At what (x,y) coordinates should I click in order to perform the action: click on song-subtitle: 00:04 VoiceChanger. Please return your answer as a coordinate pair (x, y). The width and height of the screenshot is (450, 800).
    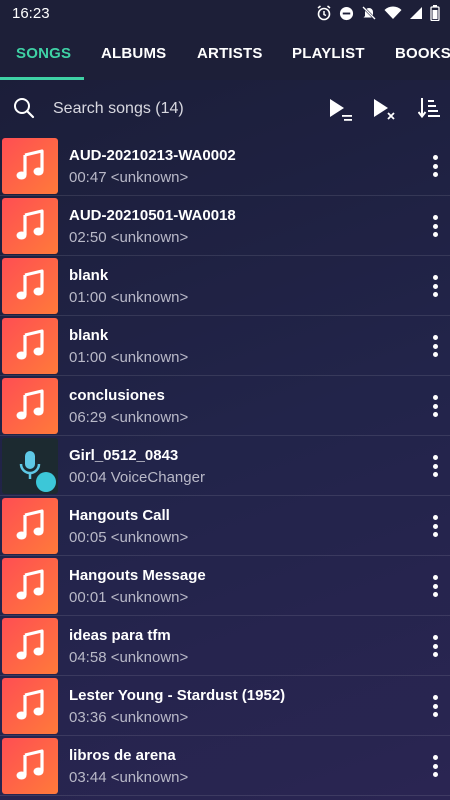
    Looking at the image, I should click on (137, 477).